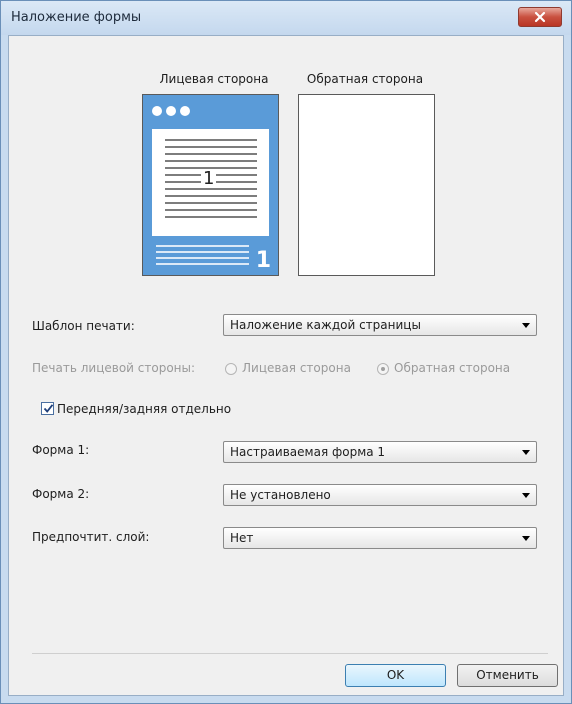 Image resolution: width=572 pixels, height=704 pixels. I want to click on form2-label: Форма 2:, so click(61, 494).